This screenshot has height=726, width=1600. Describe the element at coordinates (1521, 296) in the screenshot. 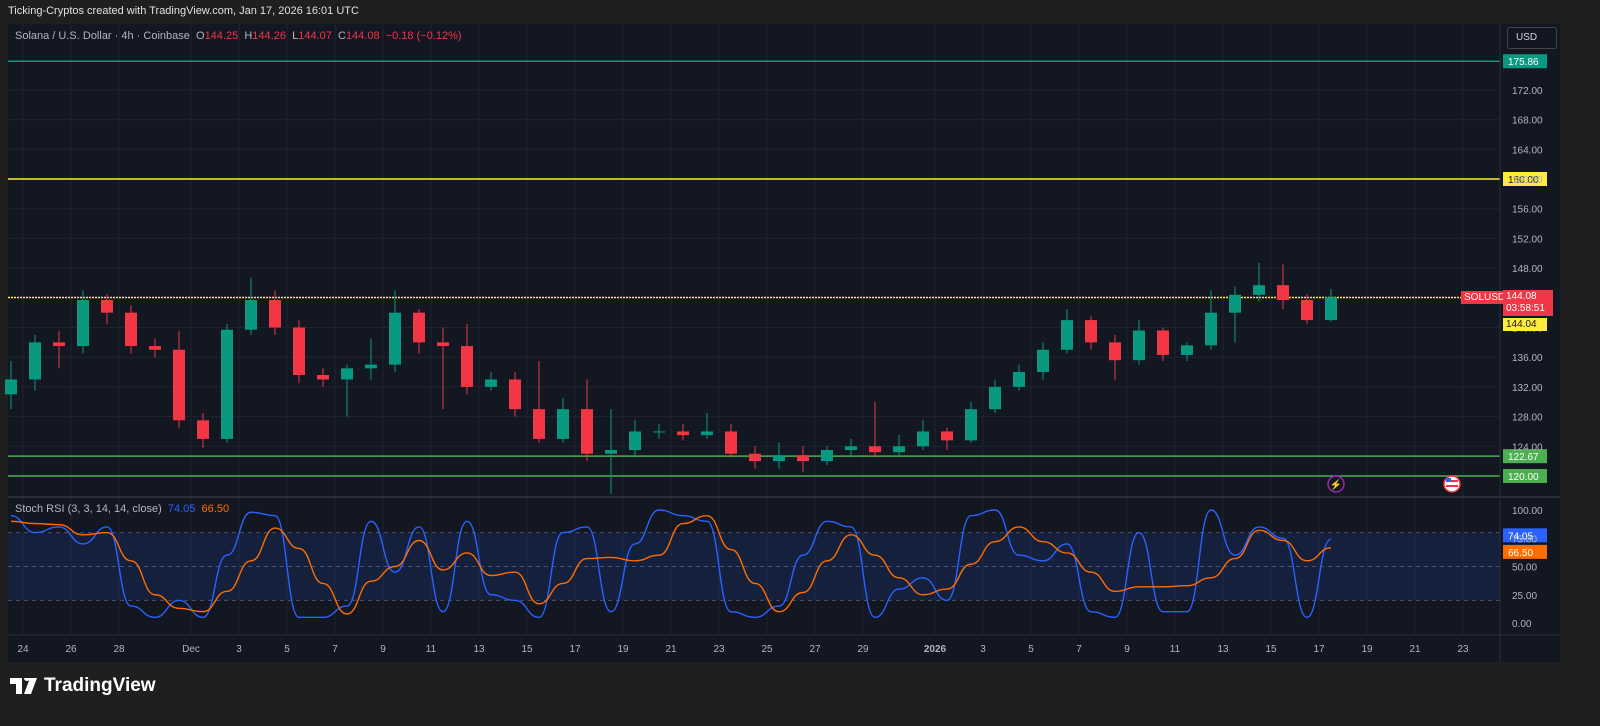

I see `last-price: 144.08` at that location.